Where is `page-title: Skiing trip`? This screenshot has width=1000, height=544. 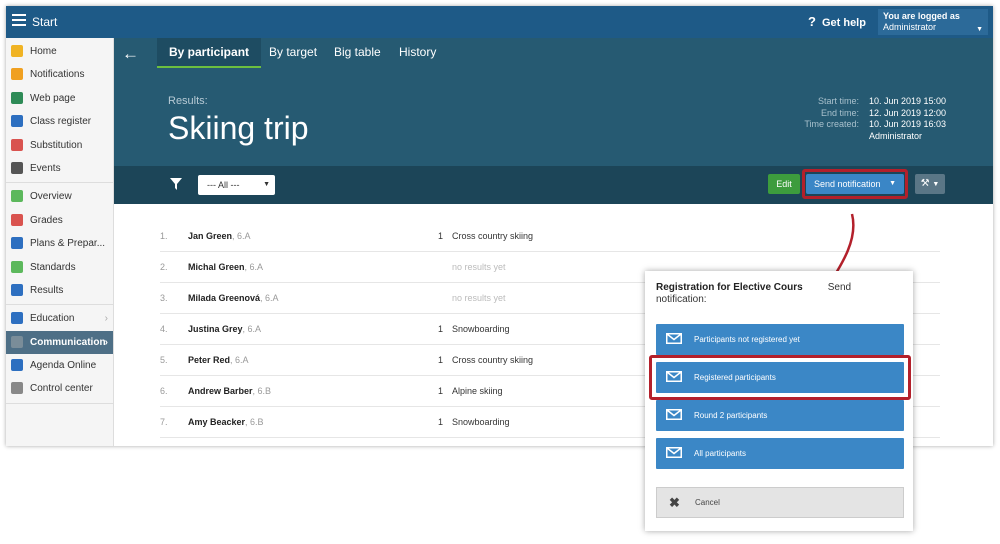 page-title: Skiing trip is located at coordinates (238, 128).